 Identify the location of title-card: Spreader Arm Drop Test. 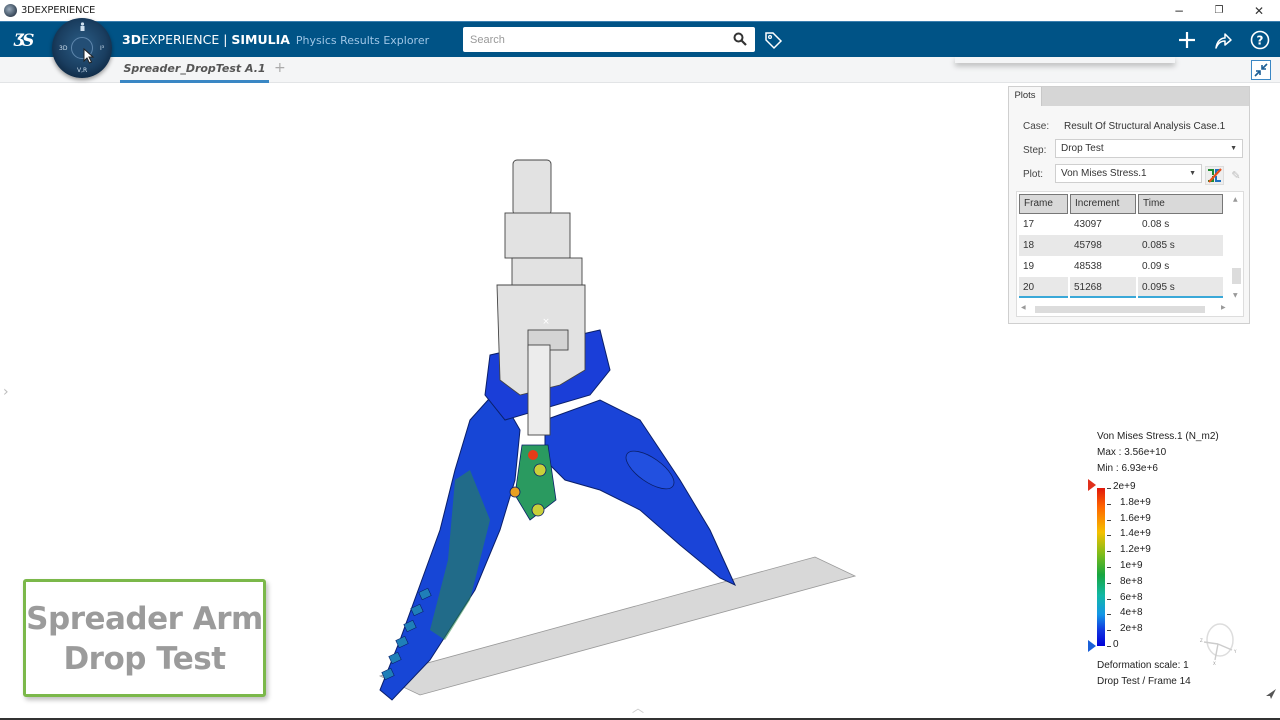
(144, 638).